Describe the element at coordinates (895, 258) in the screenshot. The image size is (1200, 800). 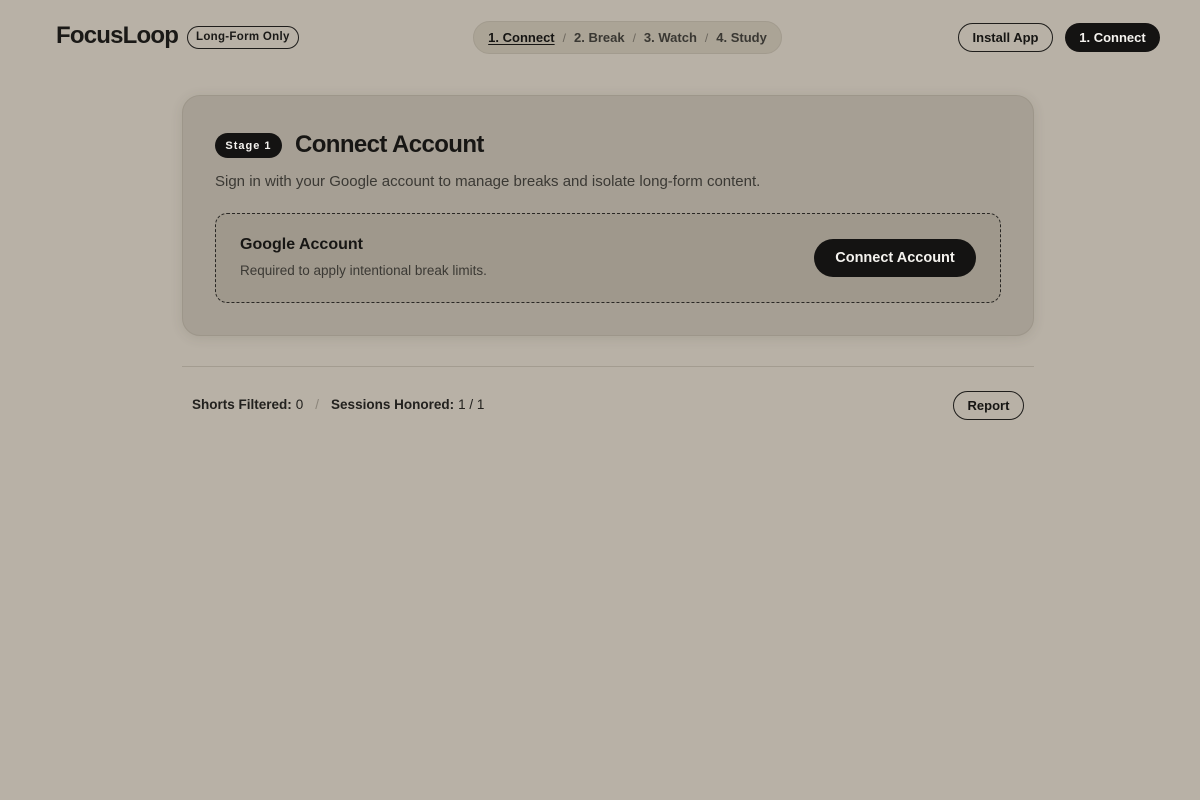
I see `connect-account-button: Connect Account` at that location.